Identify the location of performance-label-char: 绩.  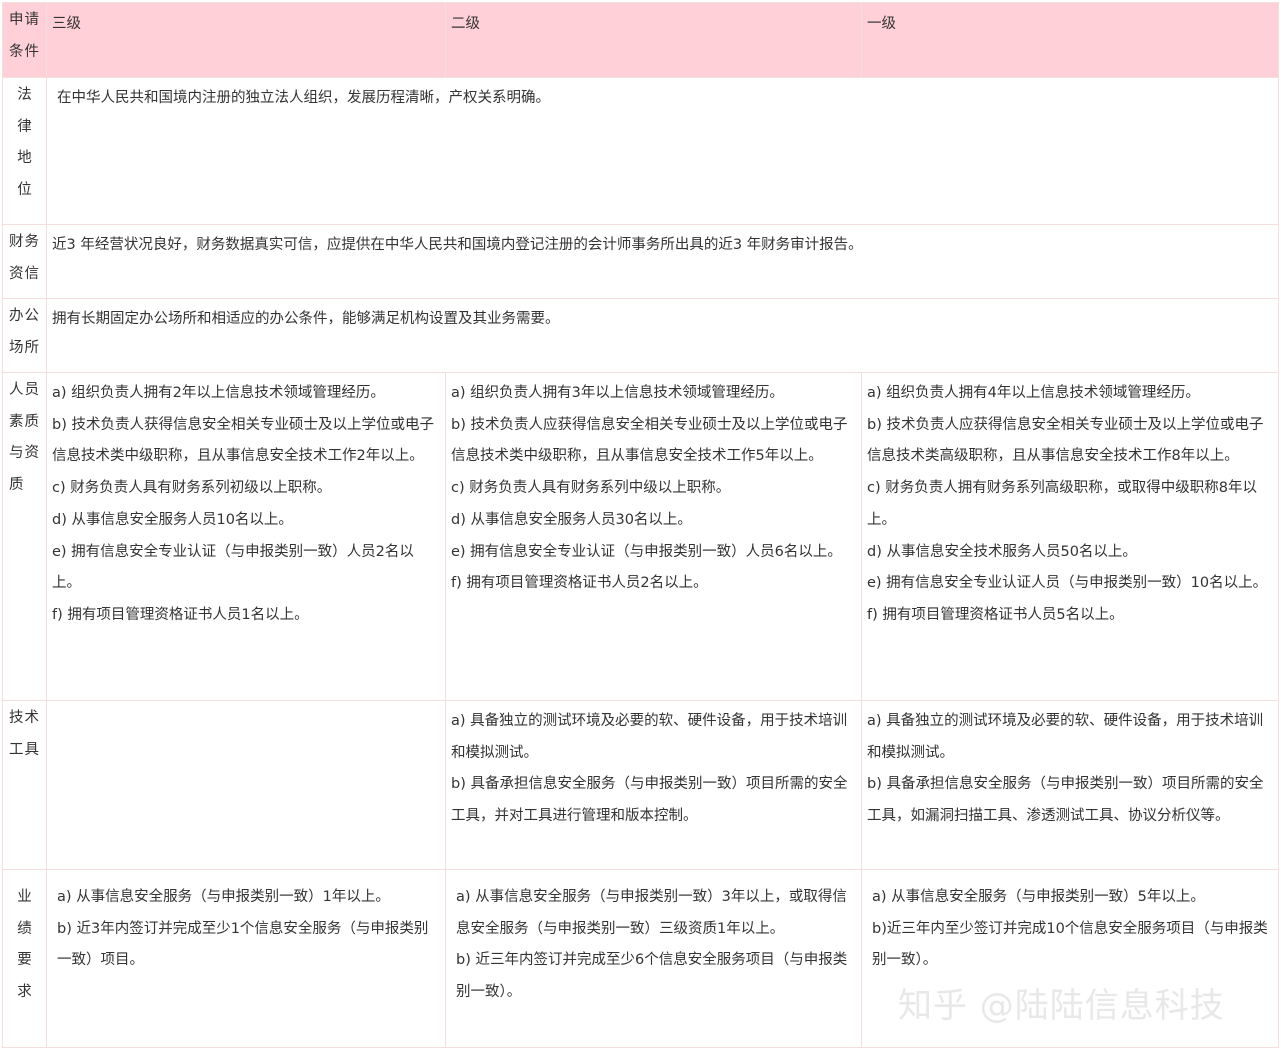
(24, 928).